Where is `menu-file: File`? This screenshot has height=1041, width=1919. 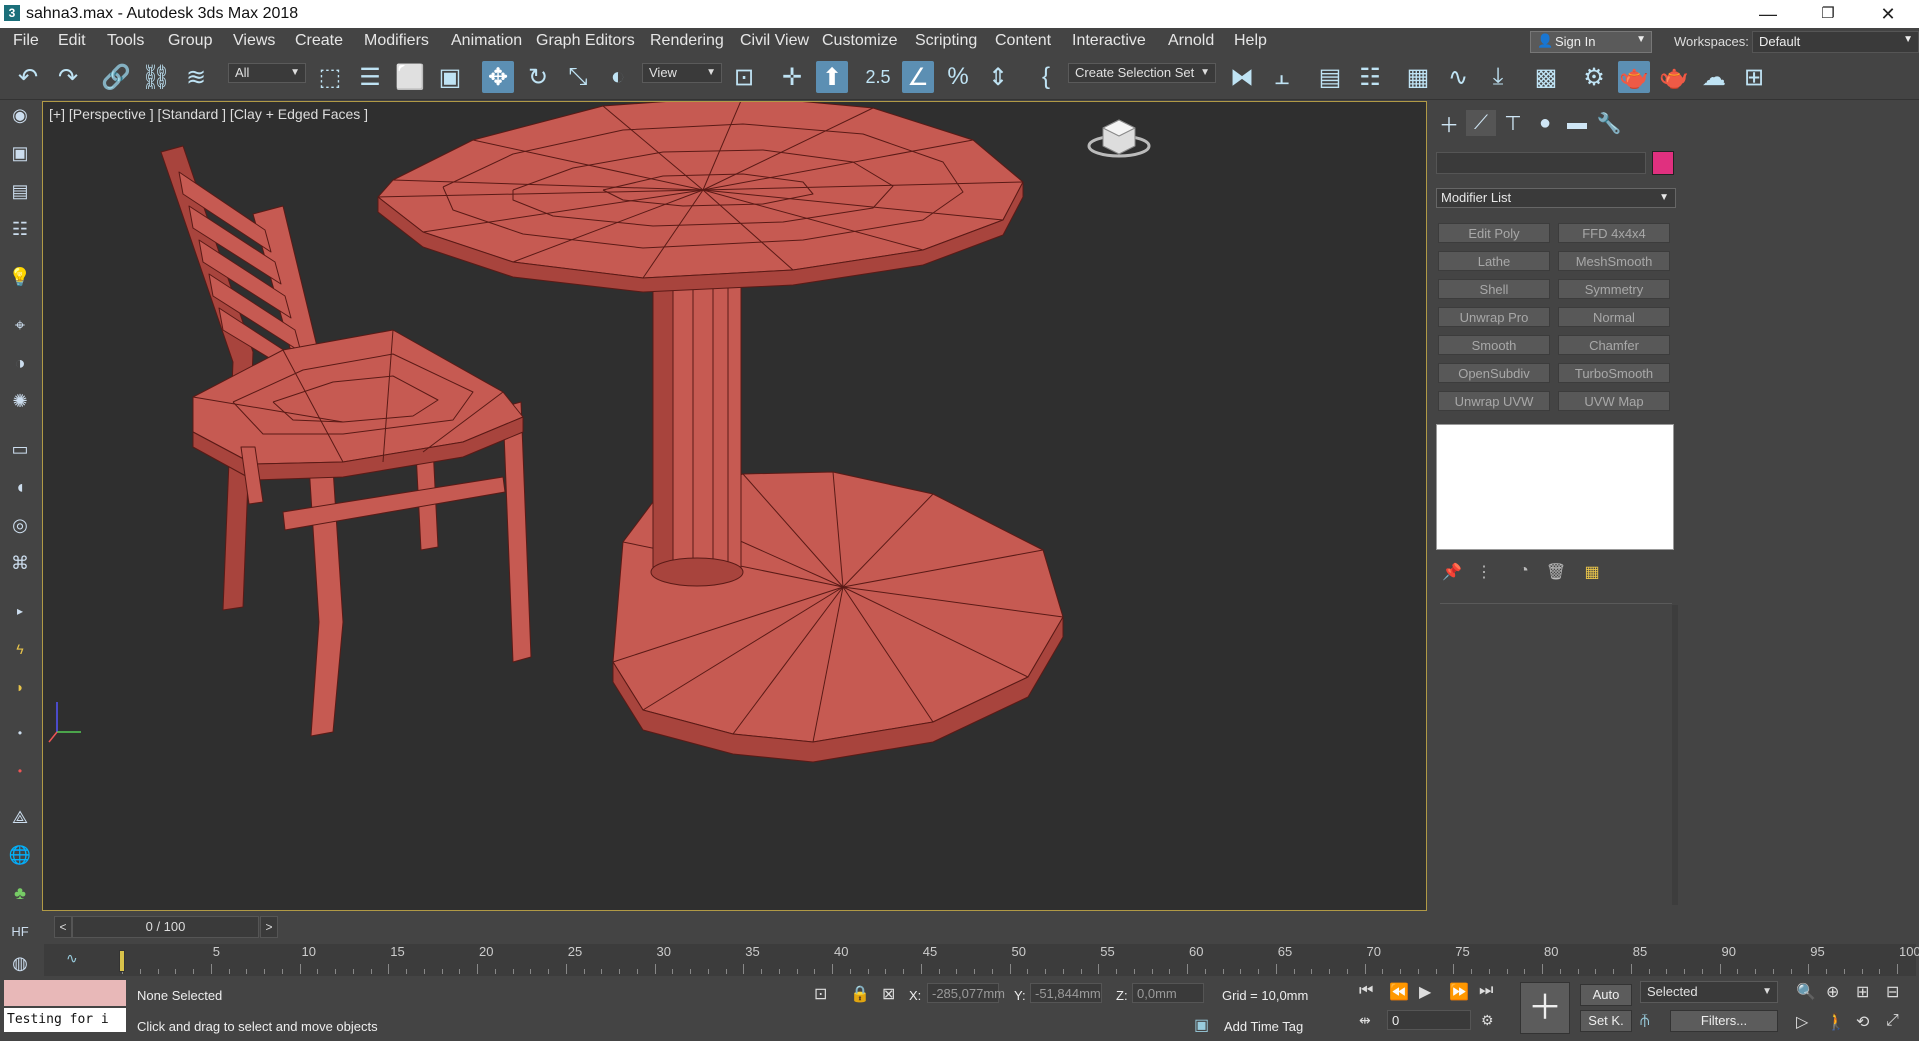
menu-file: File is located at coordinates (26, 41).